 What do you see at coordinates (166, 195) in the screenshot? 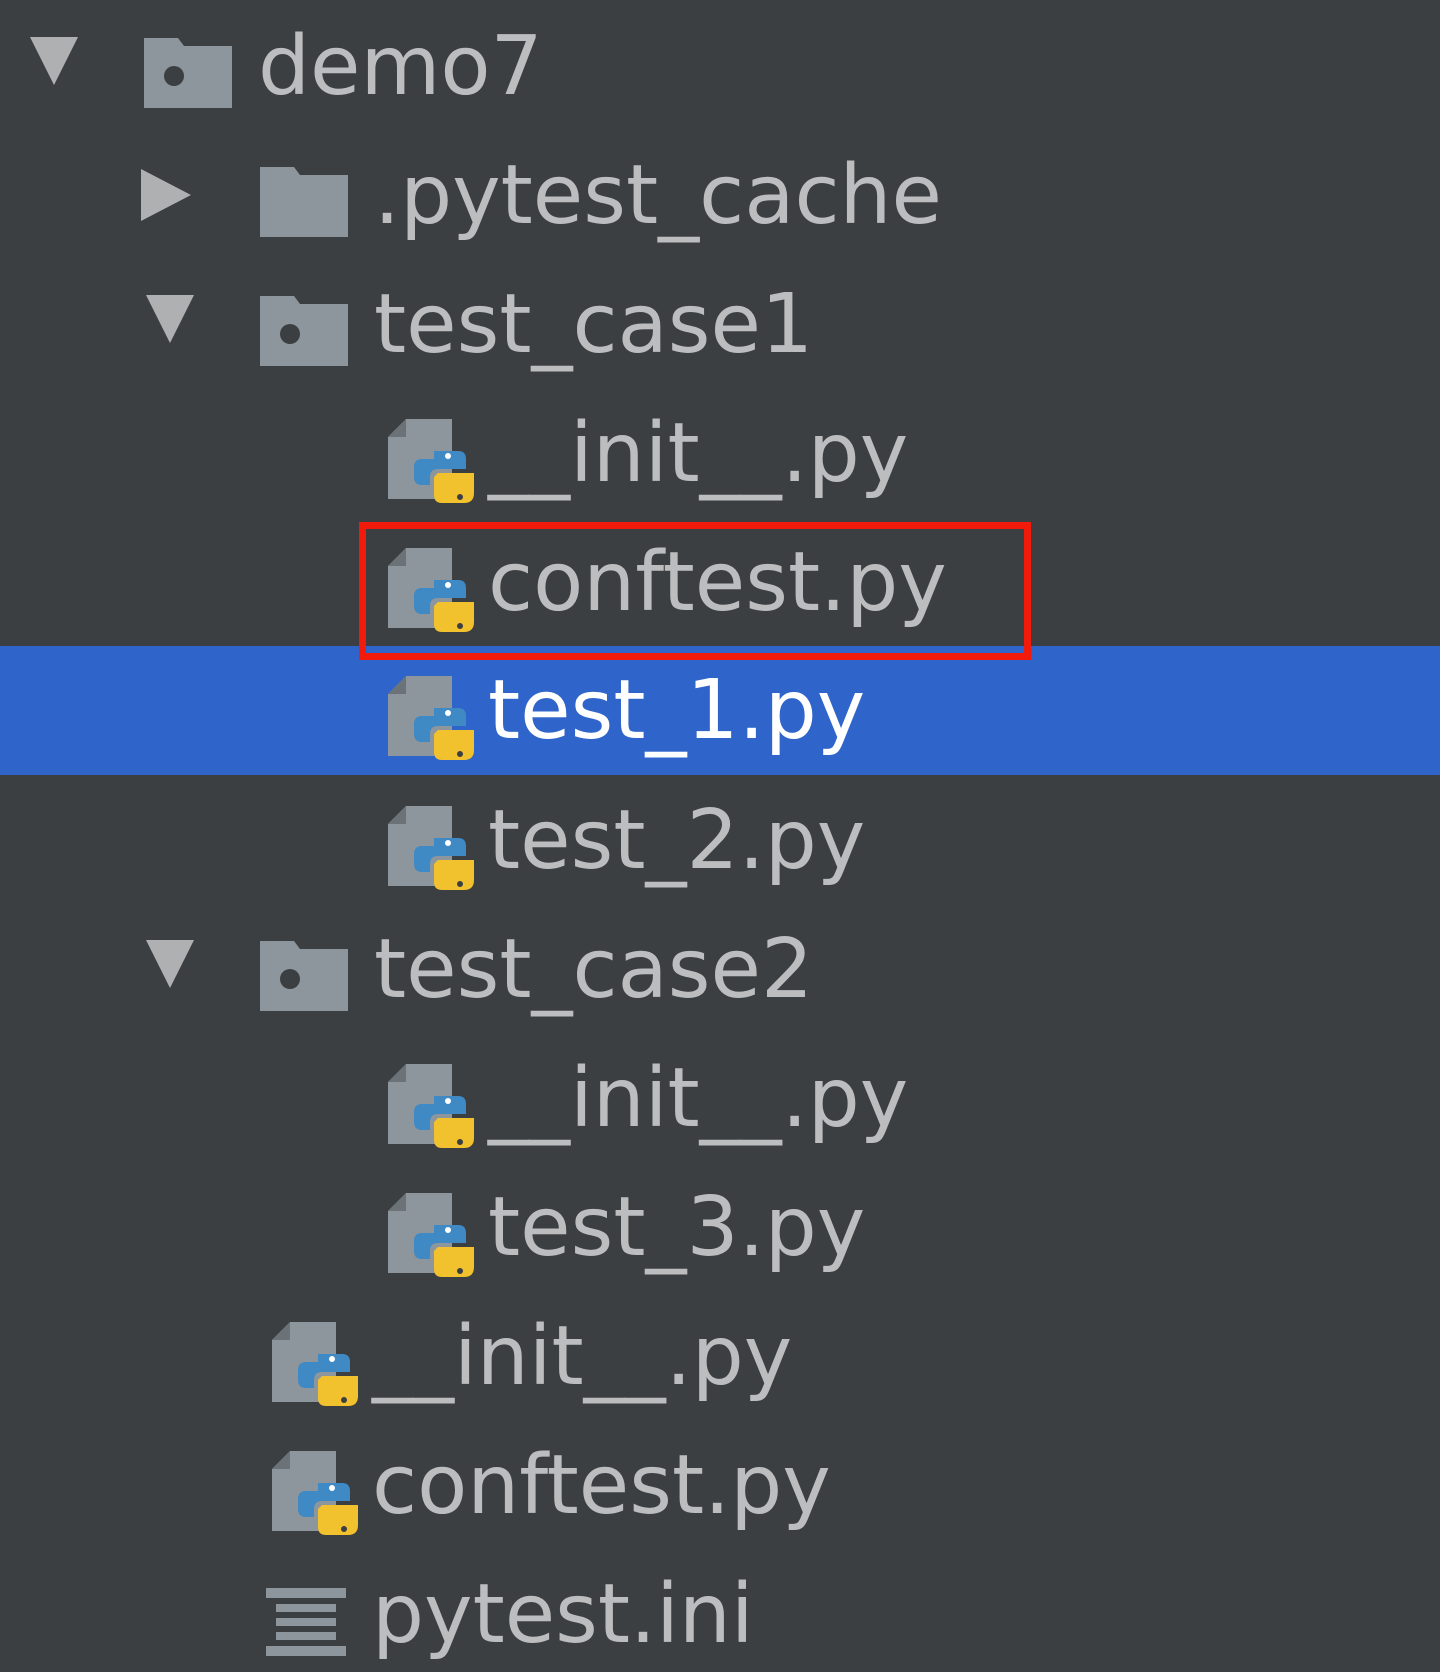
I see `collapse-arrow-icon` at bounding box center [166, 195].